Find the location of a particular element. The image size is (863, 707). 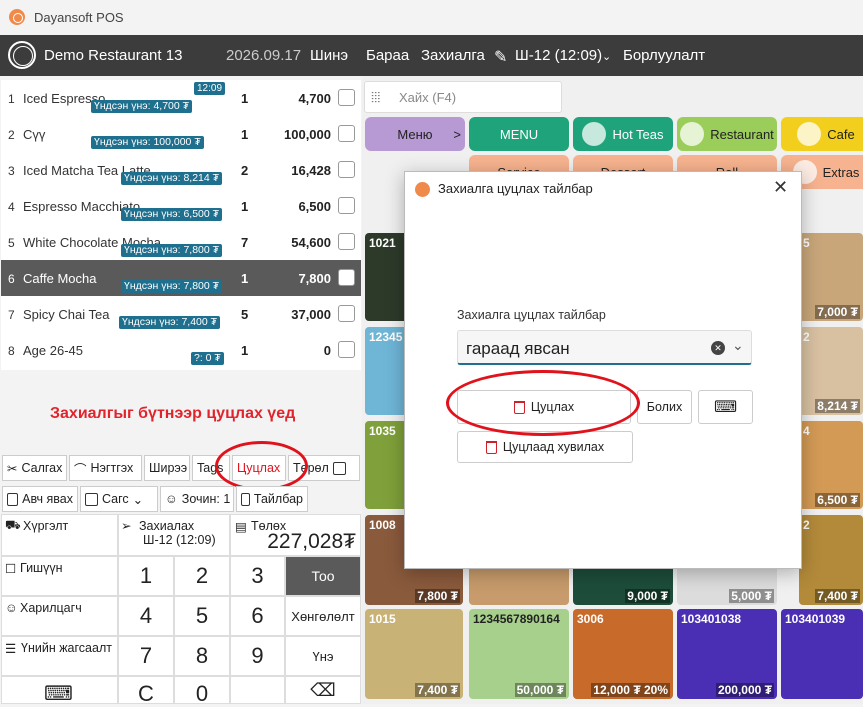

list-item: 8 Age 26-45 ?: 0 ₮ 1 0 is located at coordinates (181, 350).